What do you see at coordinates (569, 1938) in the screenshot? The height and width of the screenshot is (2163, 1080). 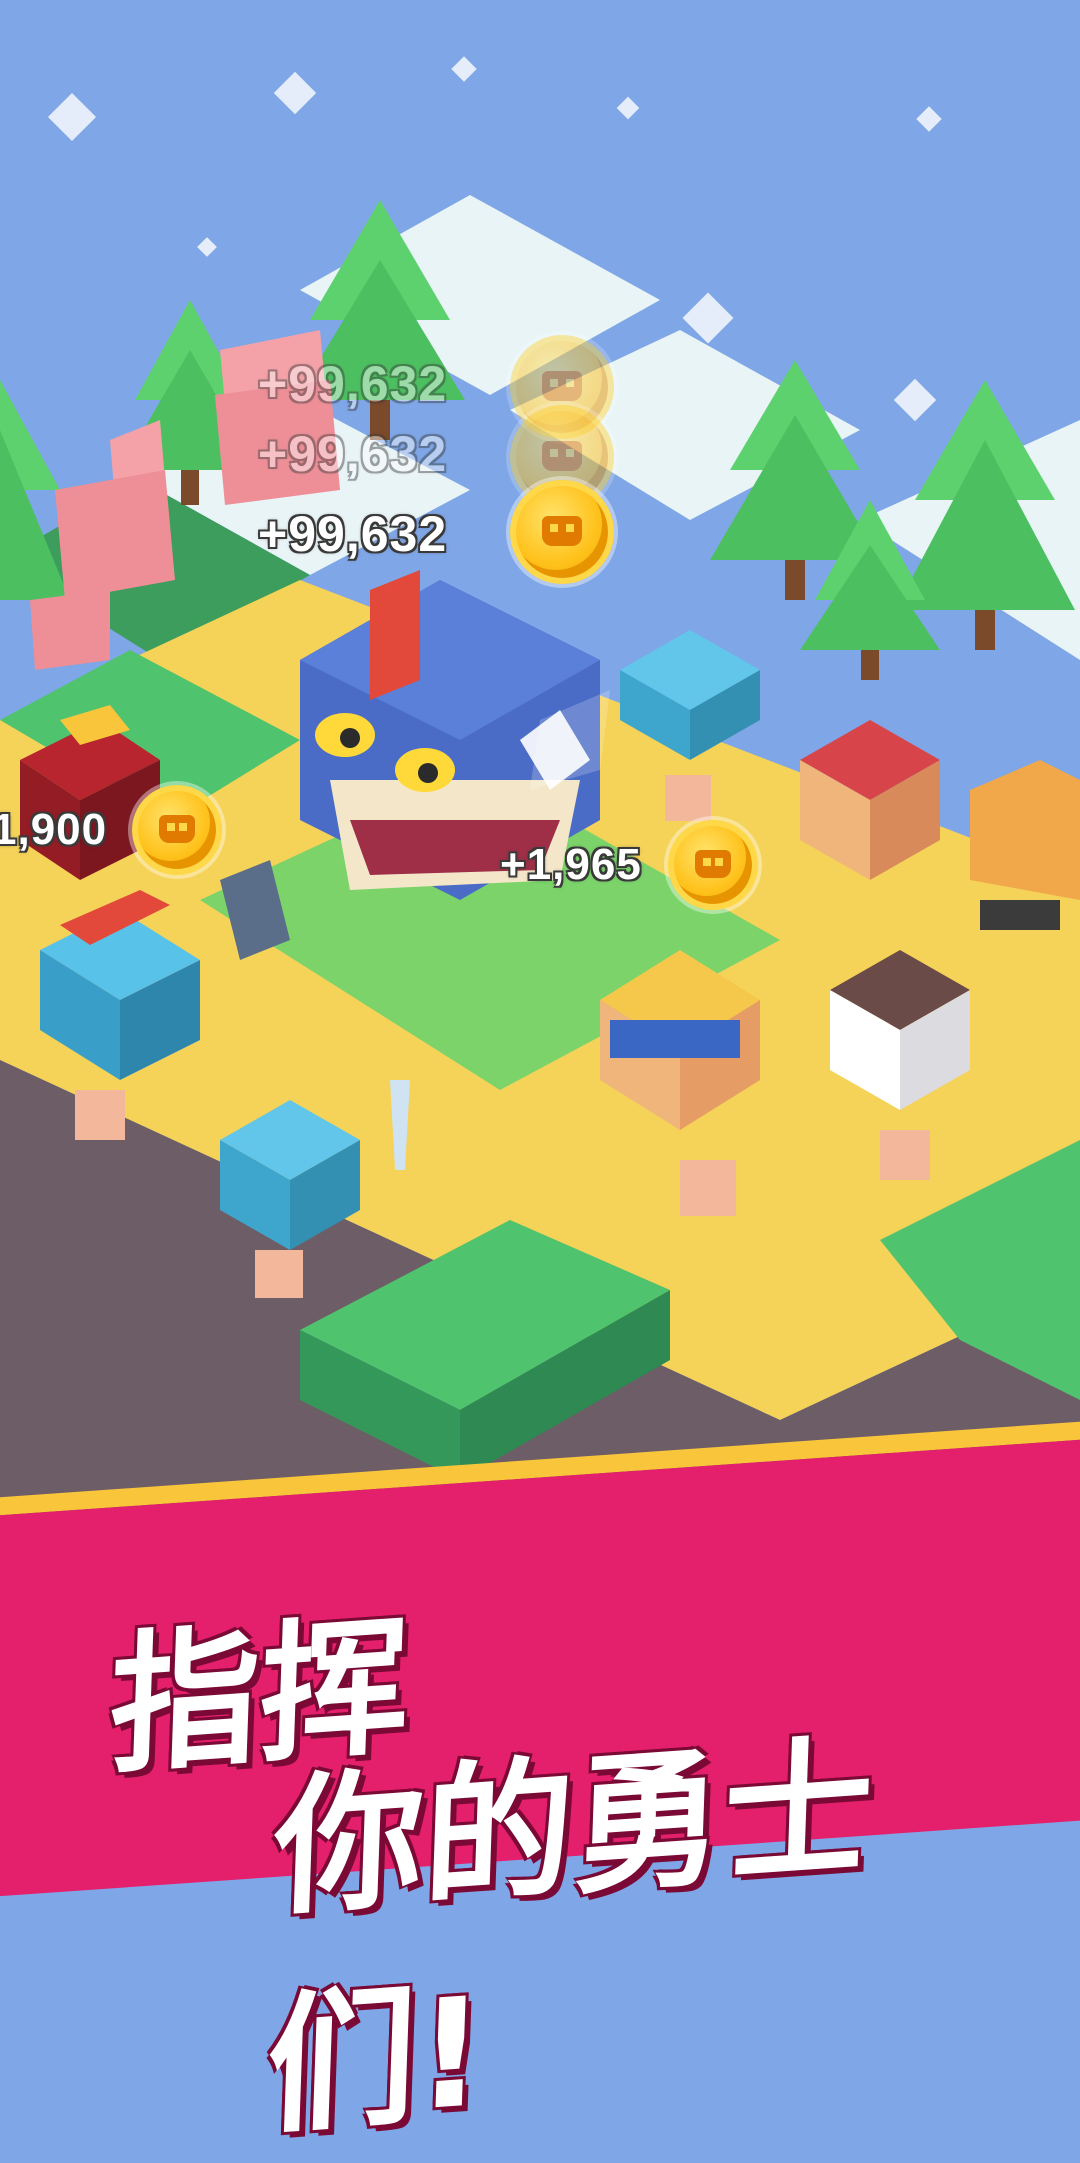 I see `slogan-line-2: 你的勇士们!` at bounding box center [569, 1938].